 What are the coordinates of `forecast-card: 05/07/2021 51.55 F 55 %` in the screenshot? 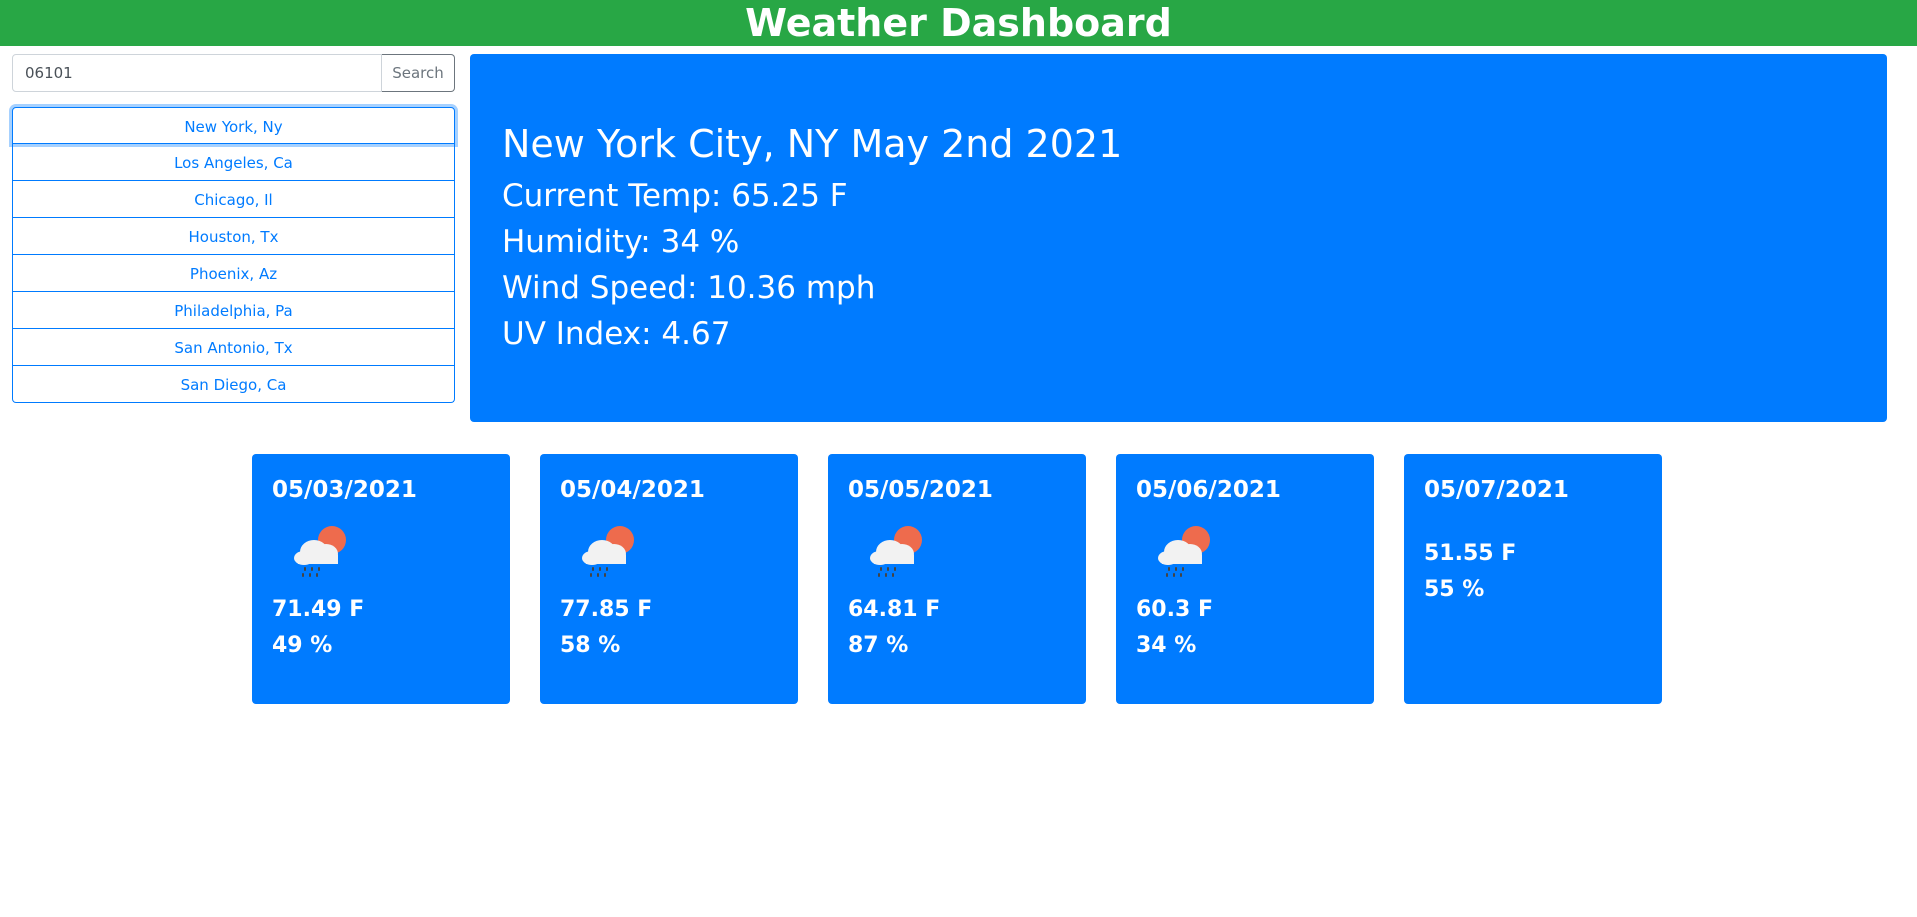 It's located at (1533, 579).